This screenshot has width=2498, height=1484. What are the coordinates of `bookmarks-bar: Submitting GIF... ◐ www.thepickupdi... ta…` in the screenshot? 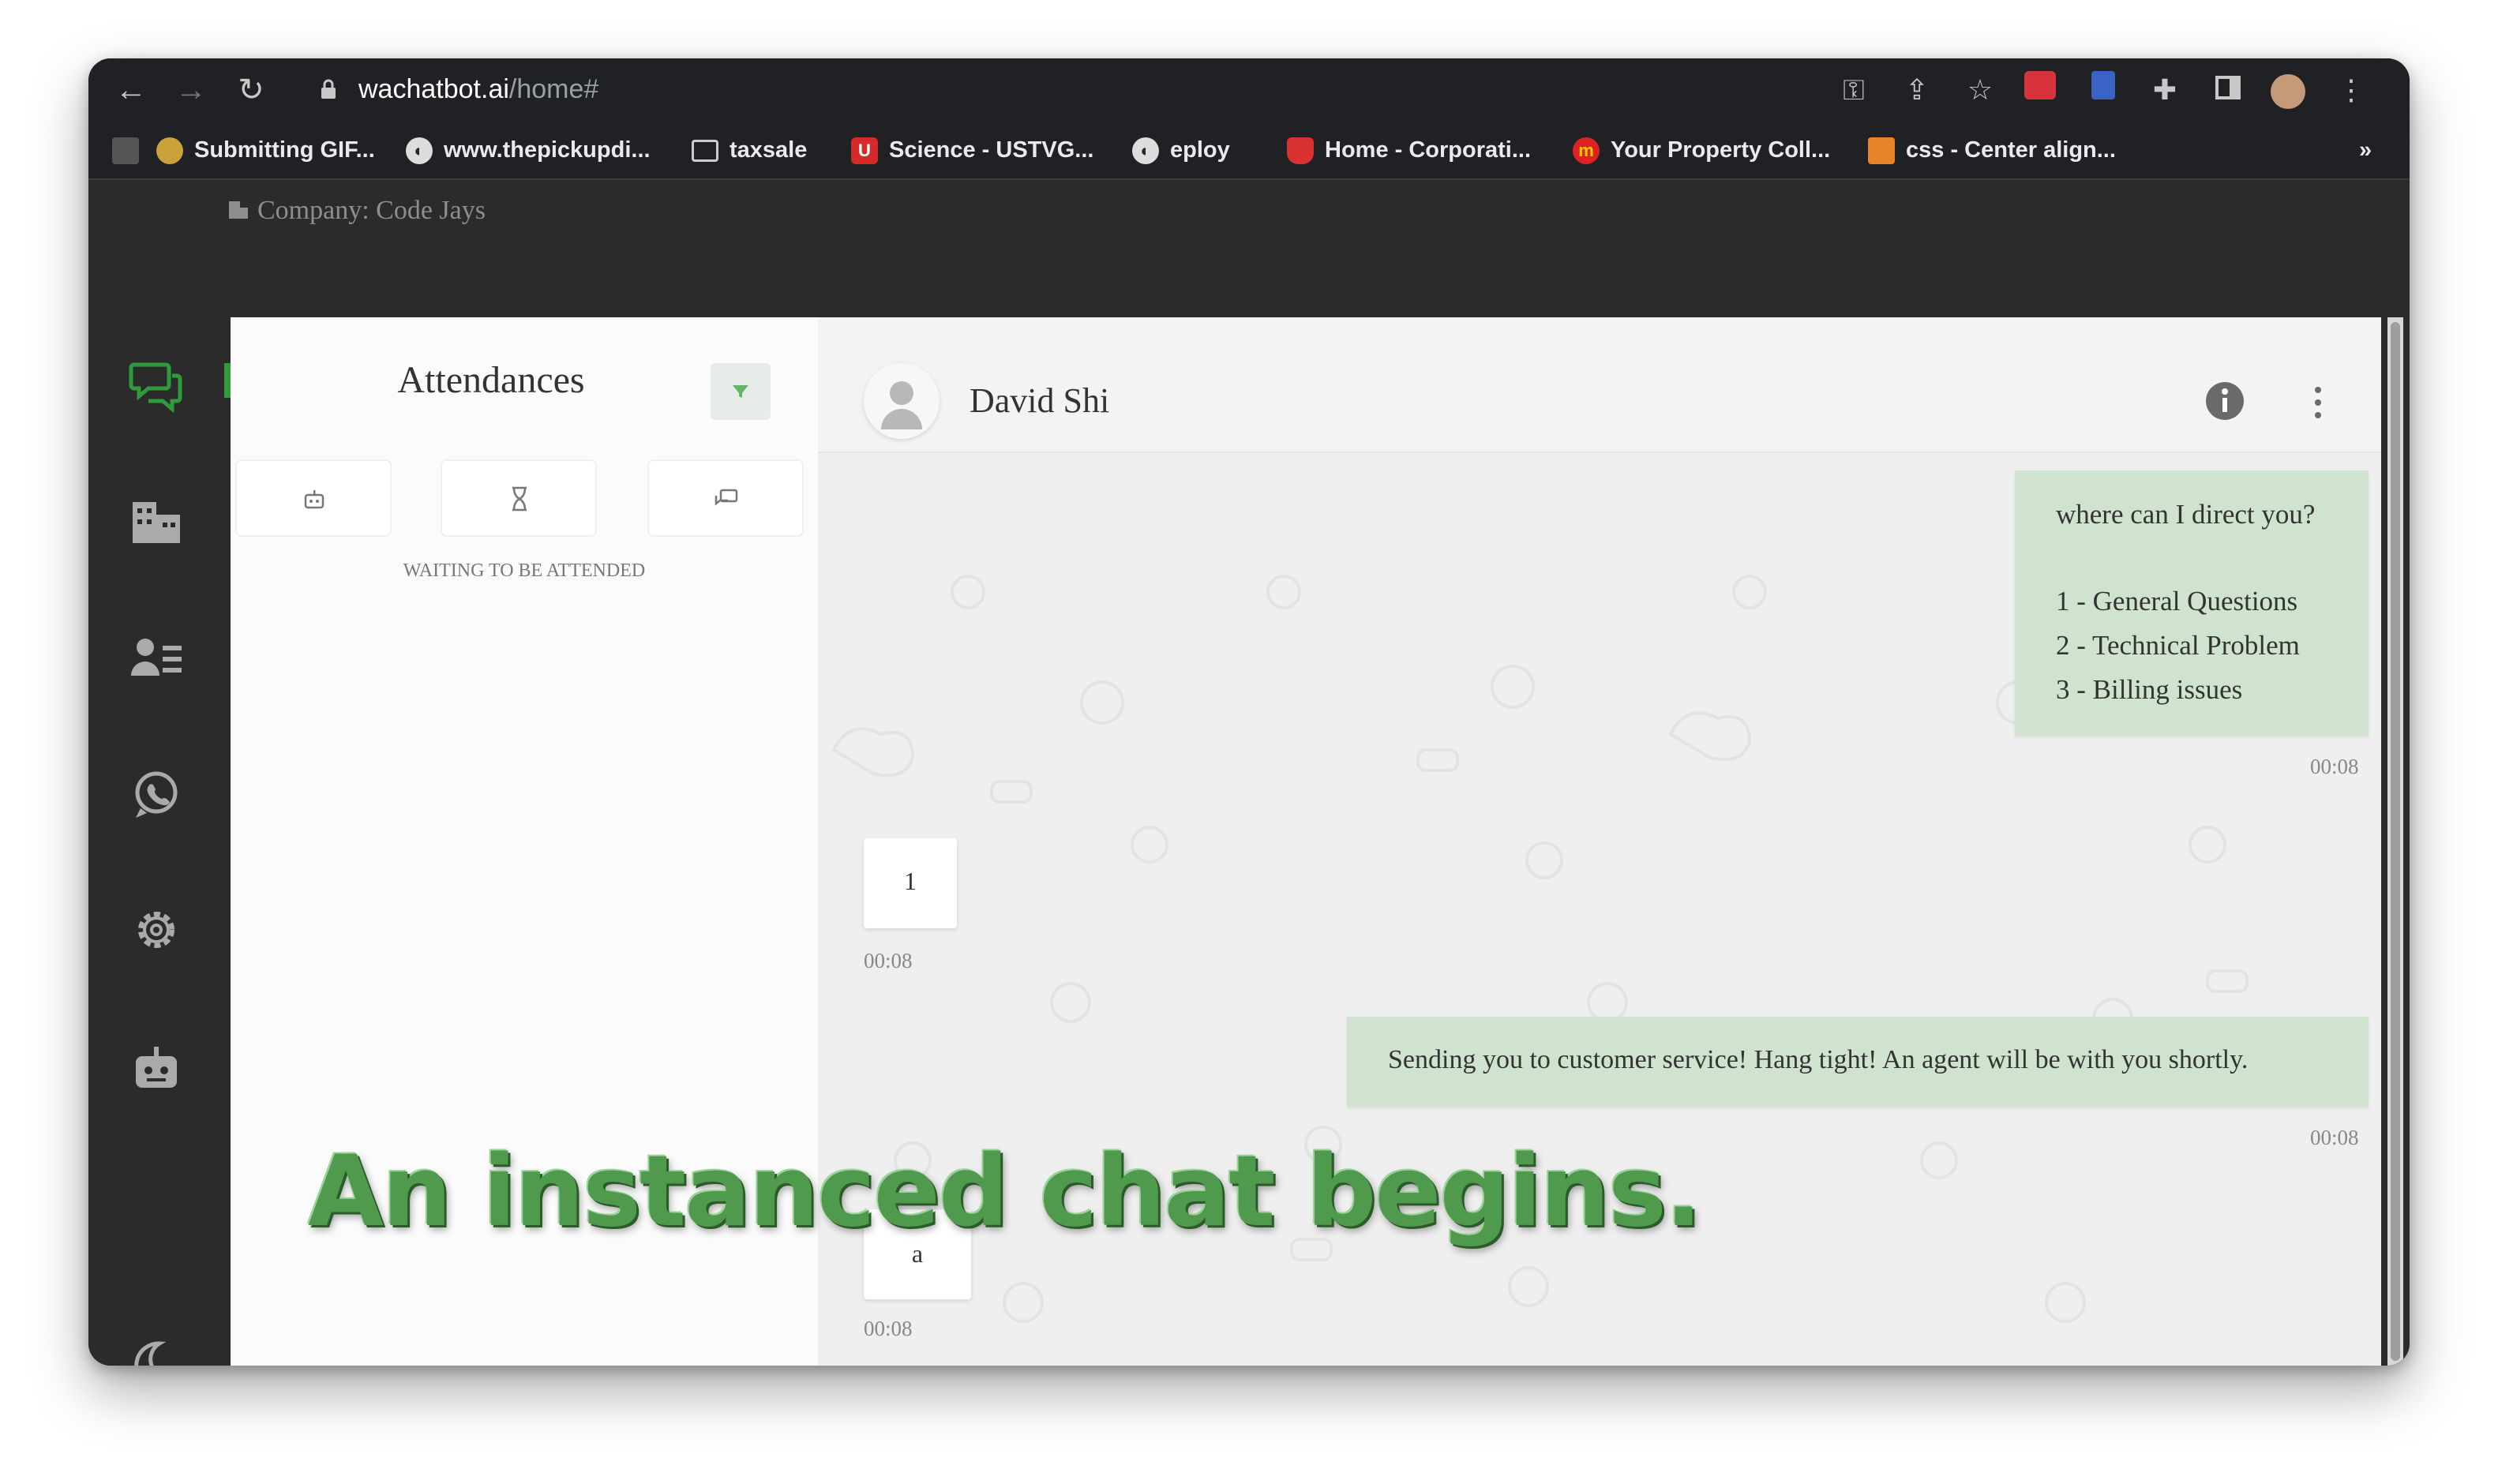 It's located at (1249, 151).